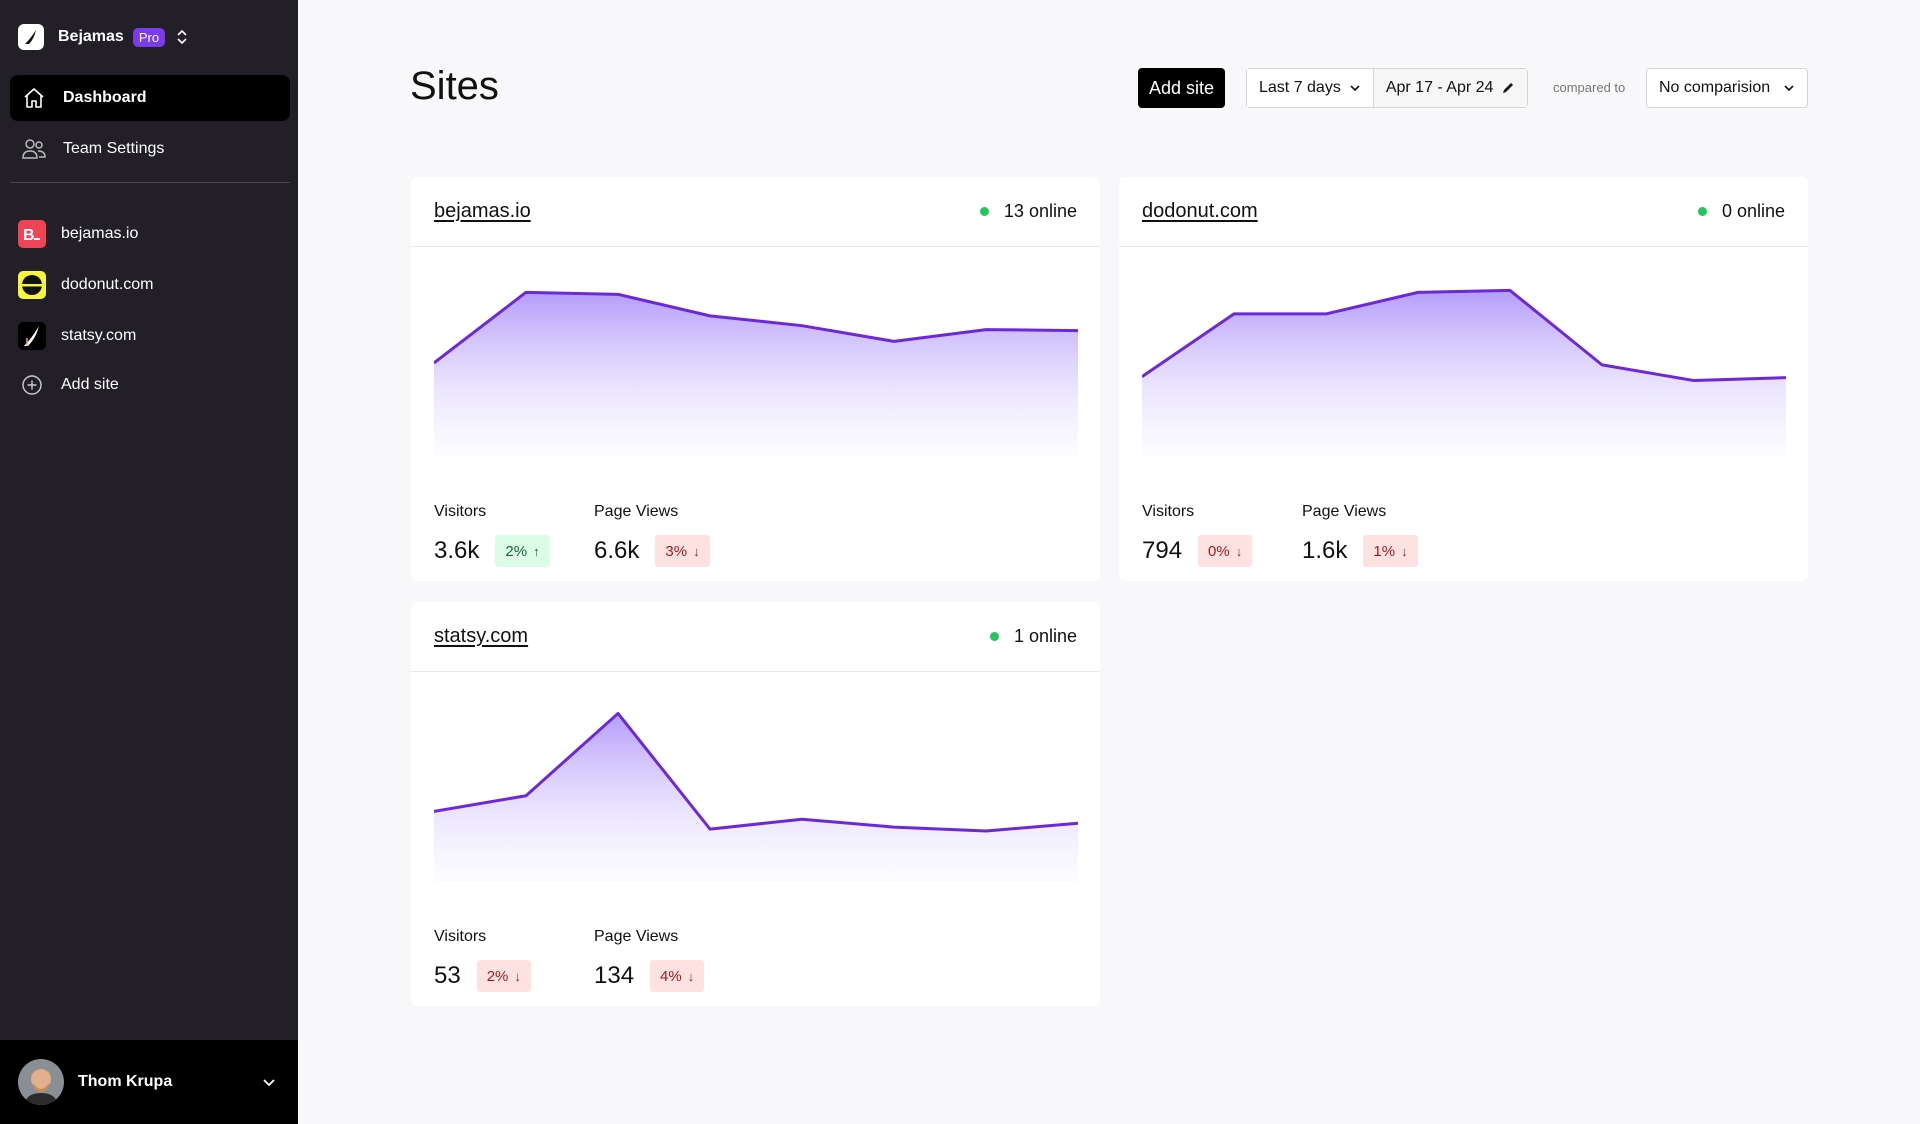 Image resolution: width=1920 pixels, height=1124 pixels. What do you see at coordinates (1439, 87) in the screenshot?
I see `date-range-label: Apr 17 - Apr 24` at bounding box center [1439, 87].